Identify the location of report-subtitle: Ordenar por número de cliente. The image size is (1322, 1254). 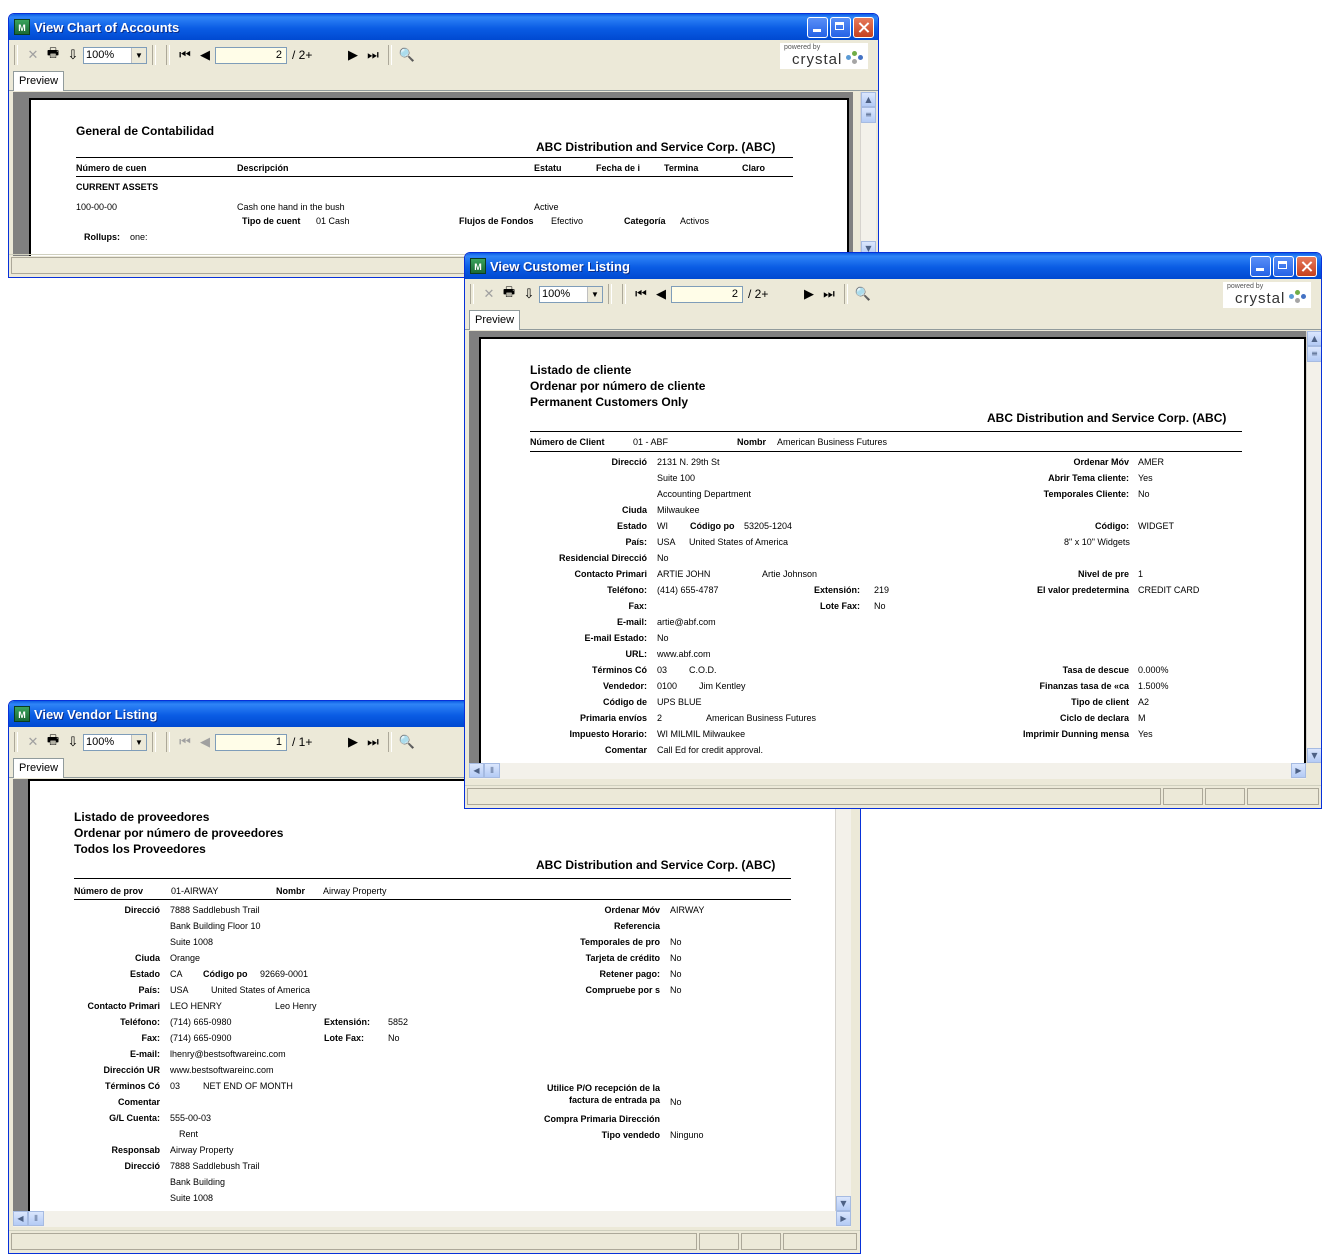
(618, 386).